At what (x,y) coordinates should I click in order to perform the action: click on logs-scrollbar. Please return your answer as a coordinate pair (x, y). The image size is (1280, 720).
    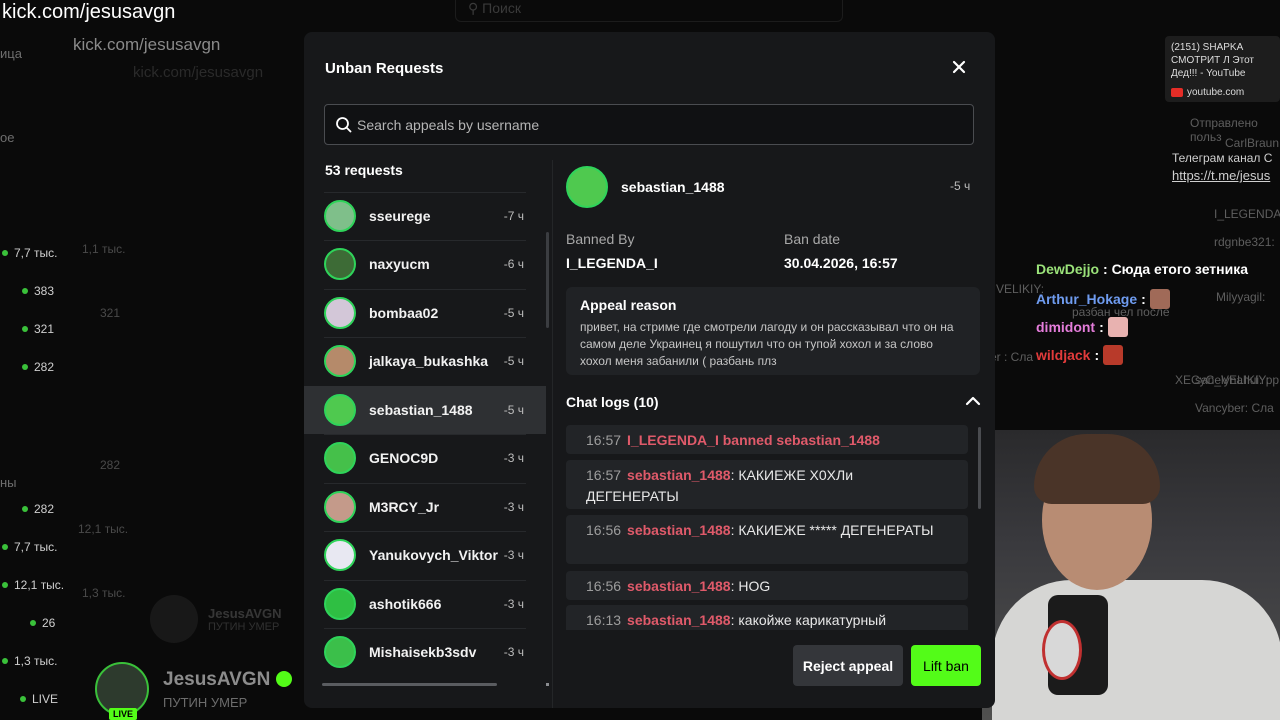
    Looking at the image, I should click on (979, 468).